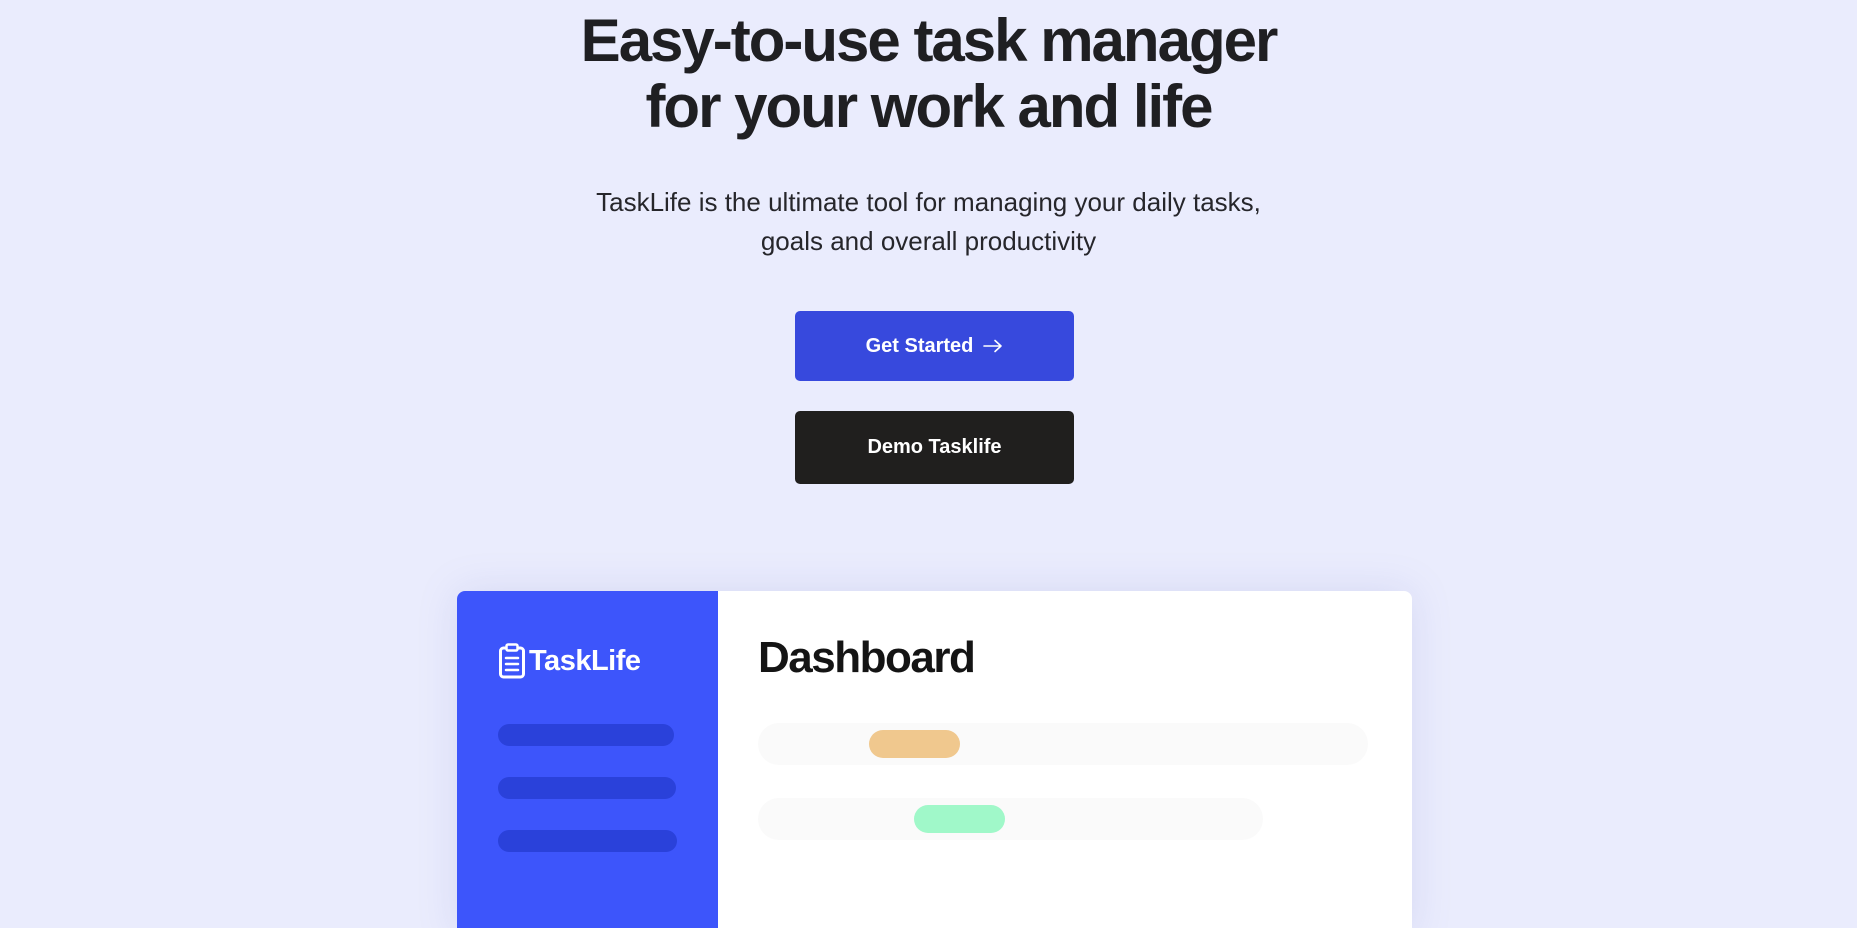  What do you see at coordinates (914, 744) in the screenshot?
I see `status-pill-orange` at bounding box center [914, 744].